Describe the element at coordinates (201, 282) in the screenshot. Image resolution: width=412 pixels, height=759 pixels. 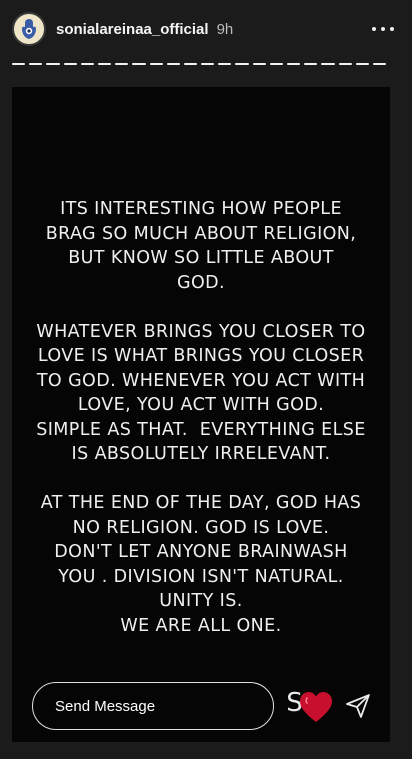
I see `story-line: GOD.` at that location.